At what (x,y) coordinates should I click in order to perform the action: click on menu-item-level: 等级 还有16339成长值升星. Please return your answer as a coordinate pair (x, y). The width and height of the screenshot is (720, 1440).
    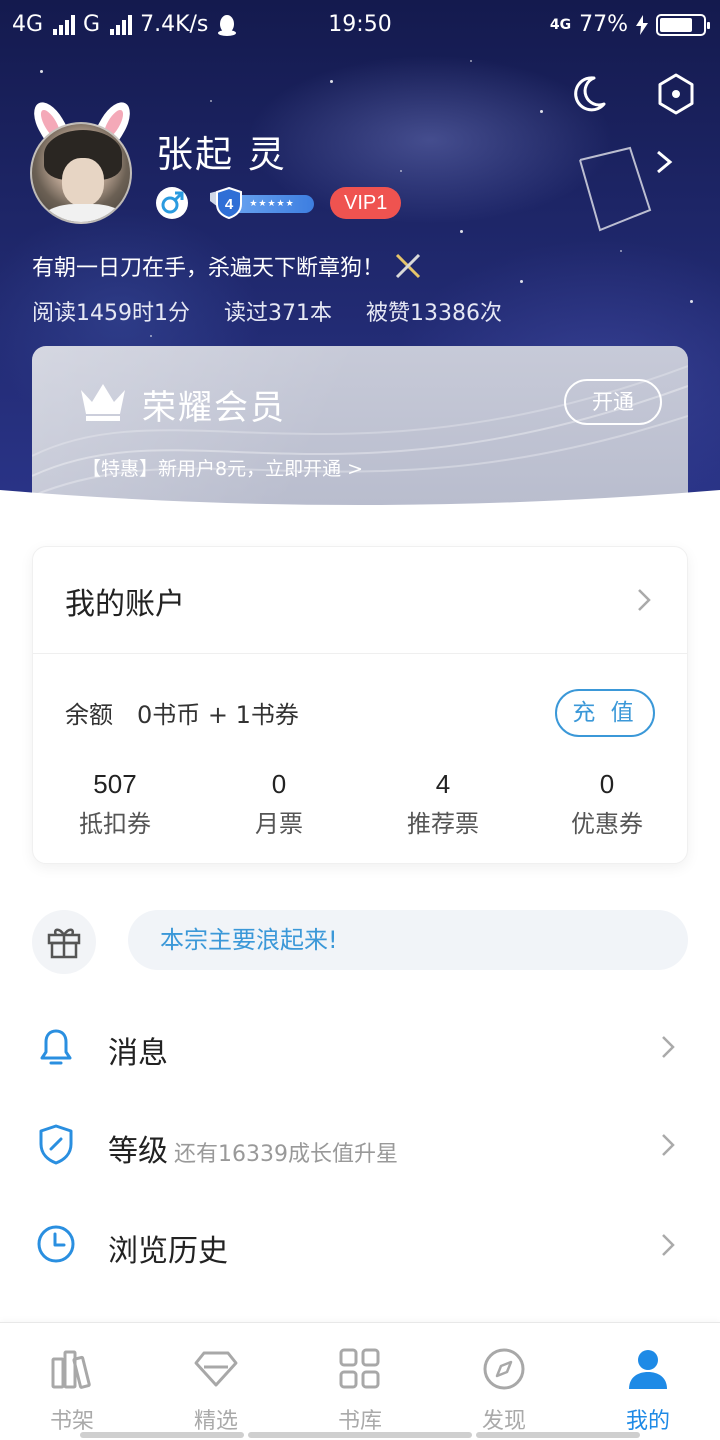
    Looking at the image, I should click on (360, 1145).